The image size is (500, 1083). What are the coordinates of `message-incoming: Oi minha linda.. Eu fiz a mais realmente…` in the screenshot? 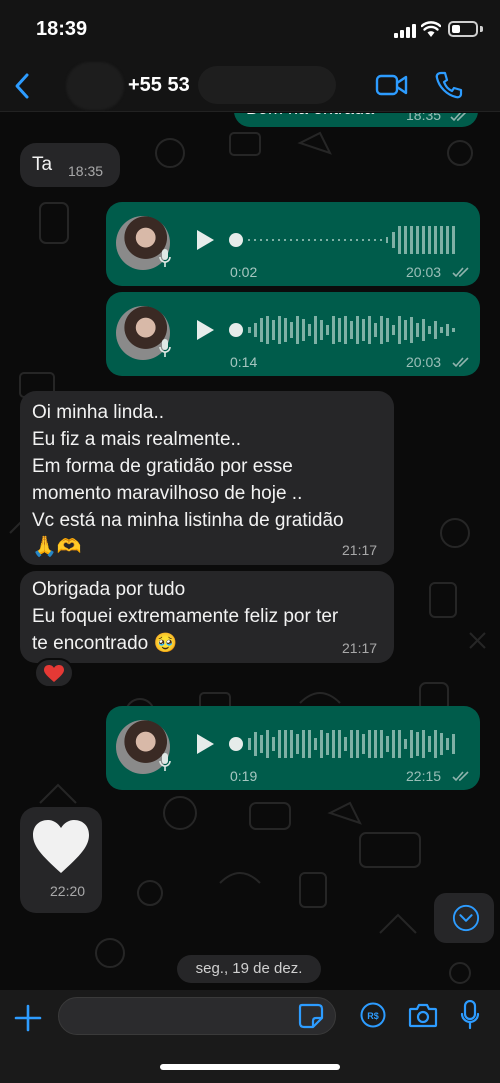 It's located at (207, 478).